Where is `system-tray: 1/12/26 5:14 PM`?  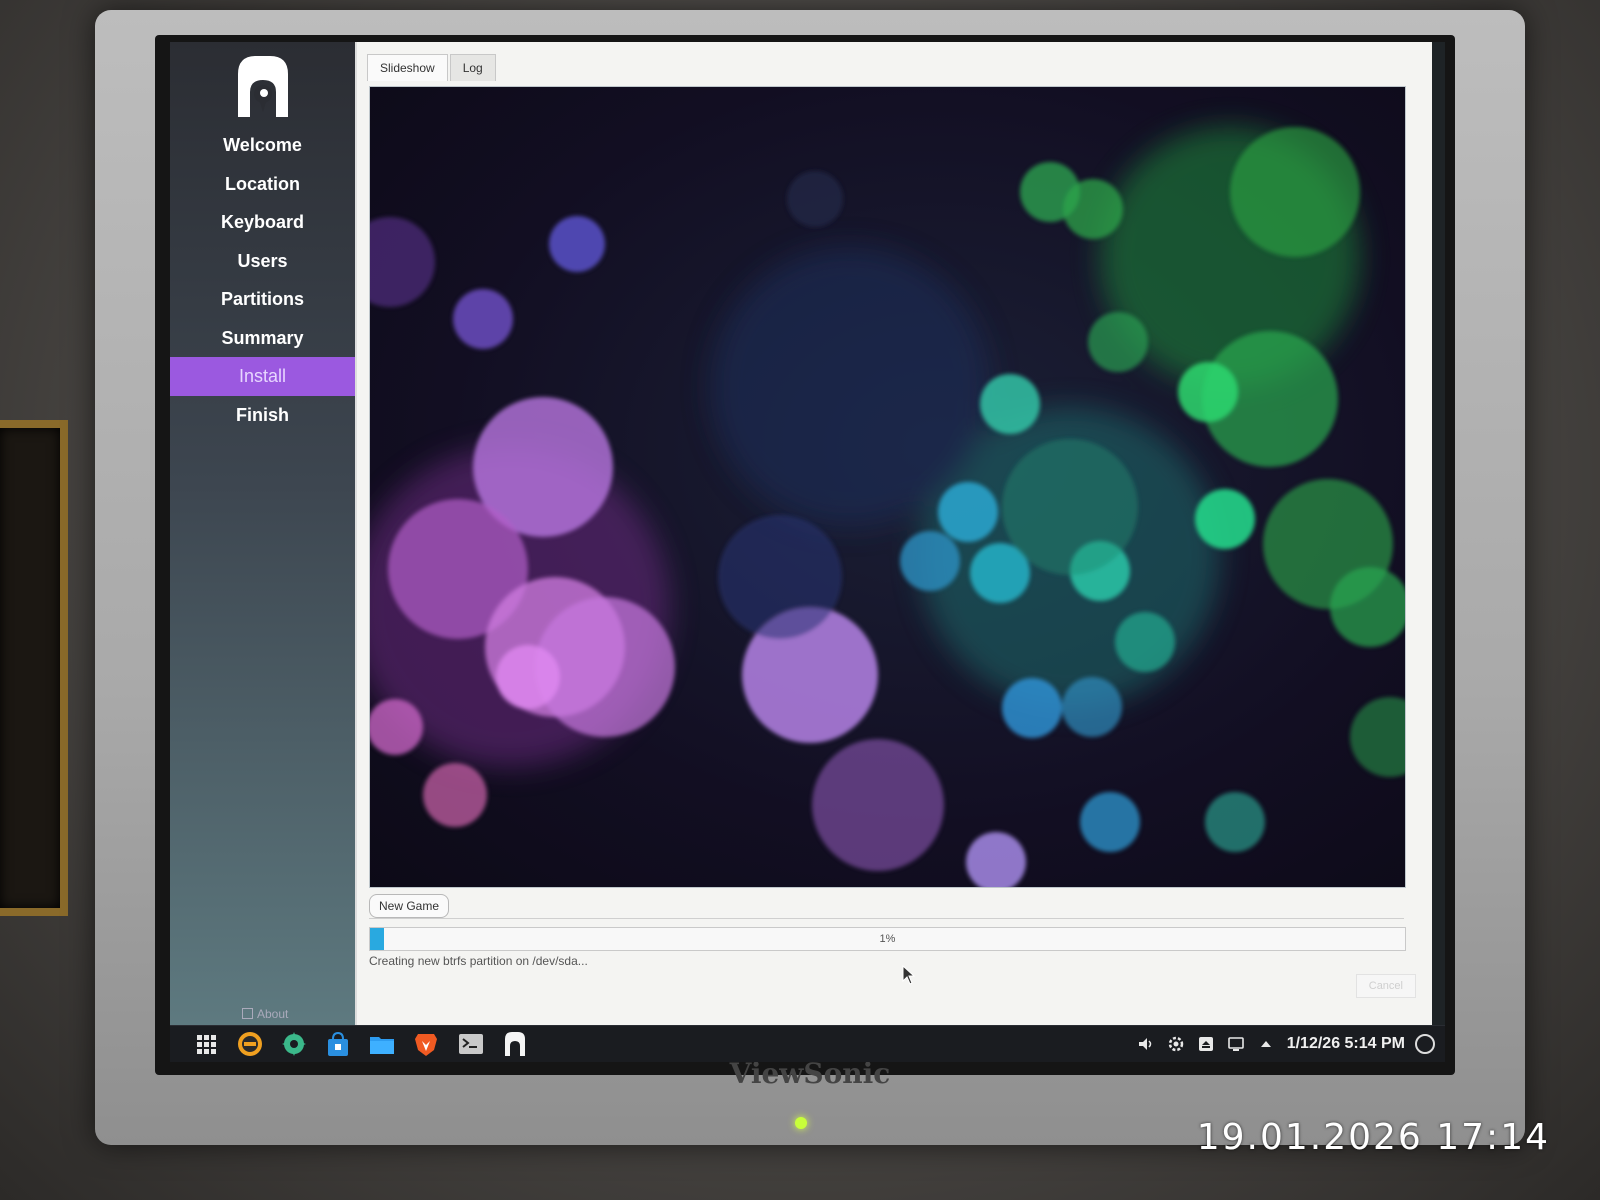 system-tray: 1/12/26 5:14 PM is located at coordinates (1271, 1044).